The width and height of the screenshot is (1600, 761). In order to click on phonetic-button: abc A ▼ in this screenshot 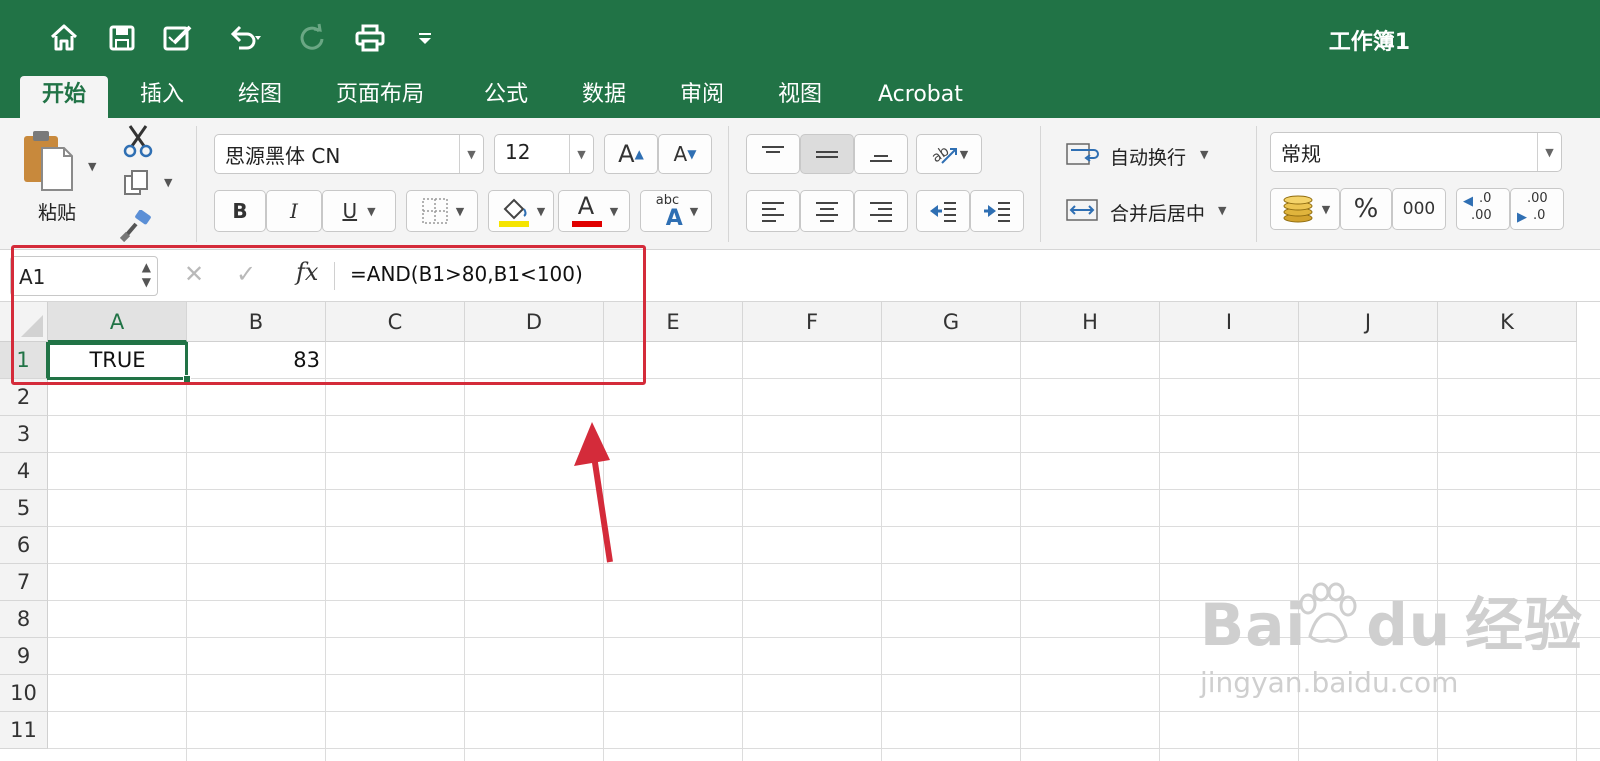, I will do `click(676, 211)`.